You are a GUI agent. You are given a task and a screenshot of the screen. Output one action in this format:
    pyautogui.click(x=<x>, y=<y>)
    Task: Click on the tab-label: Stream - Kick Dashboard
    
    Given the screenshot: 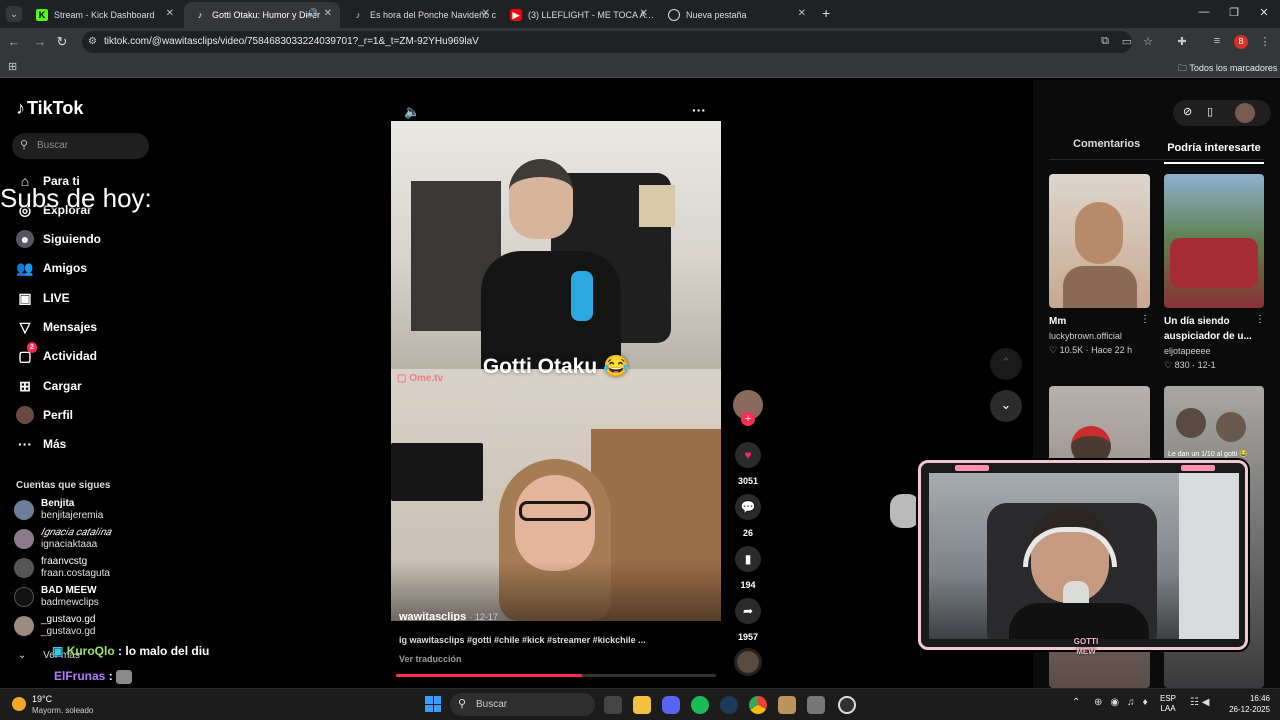 What is the action you would take?
    pyautogui.click(x=104, y=15)
    